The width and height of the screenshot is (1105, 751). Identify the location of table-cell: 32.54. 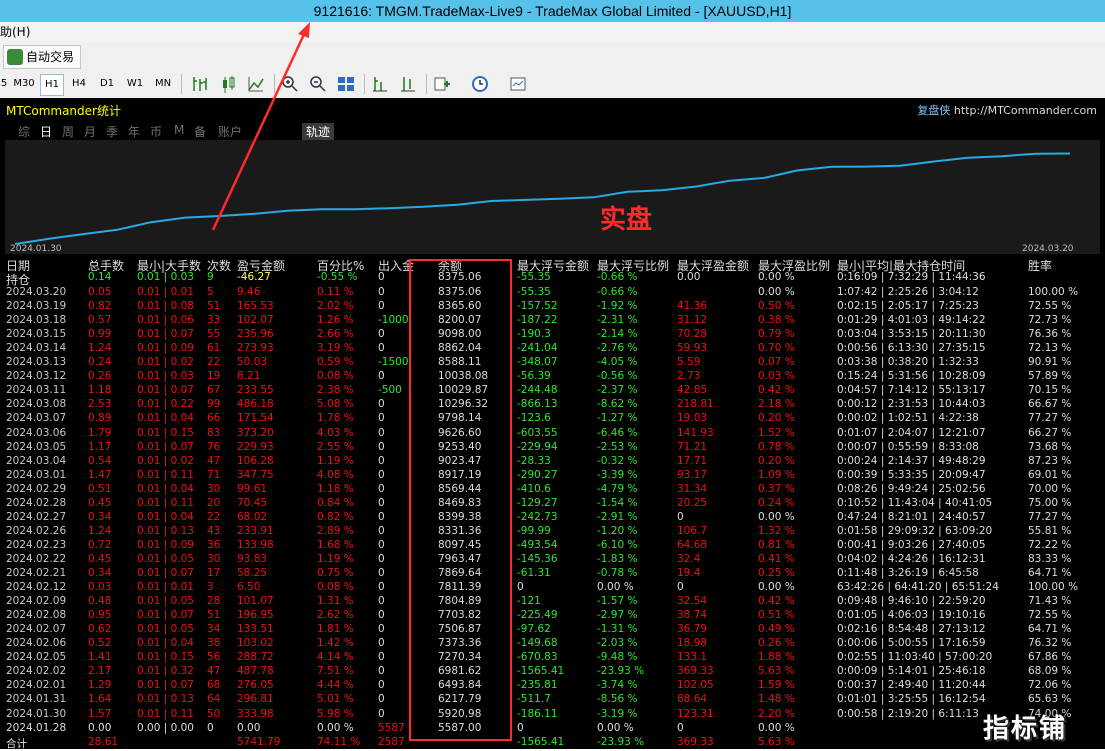
(692, 601).